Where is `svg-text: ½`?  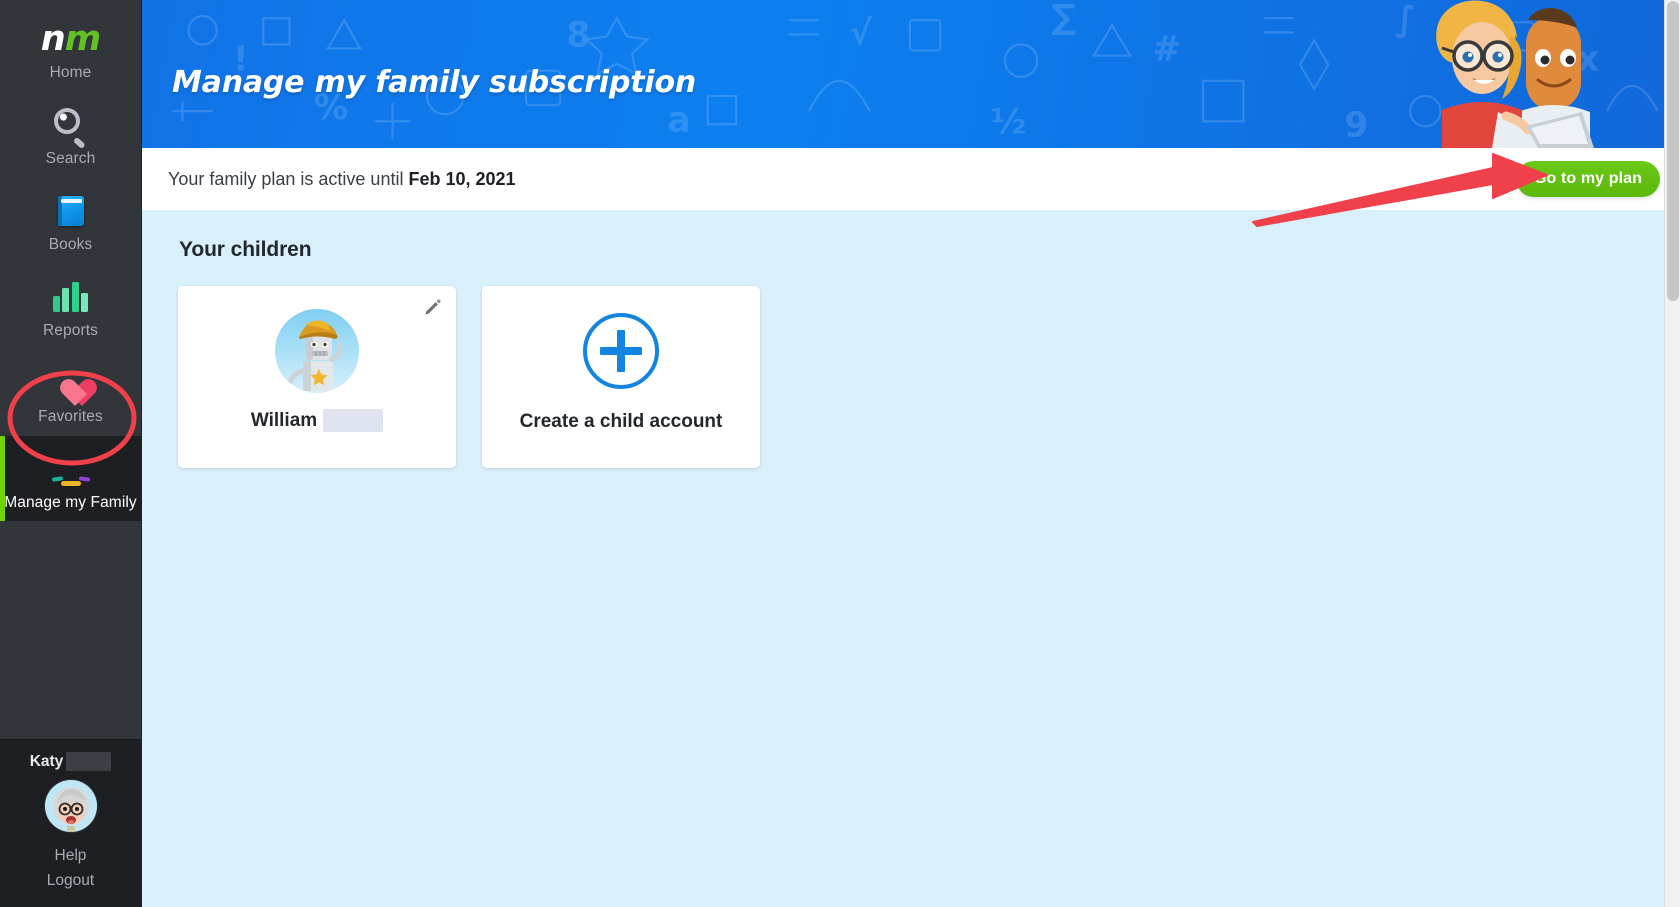
svg-text: ½ is located at coordinates (1009, 122).